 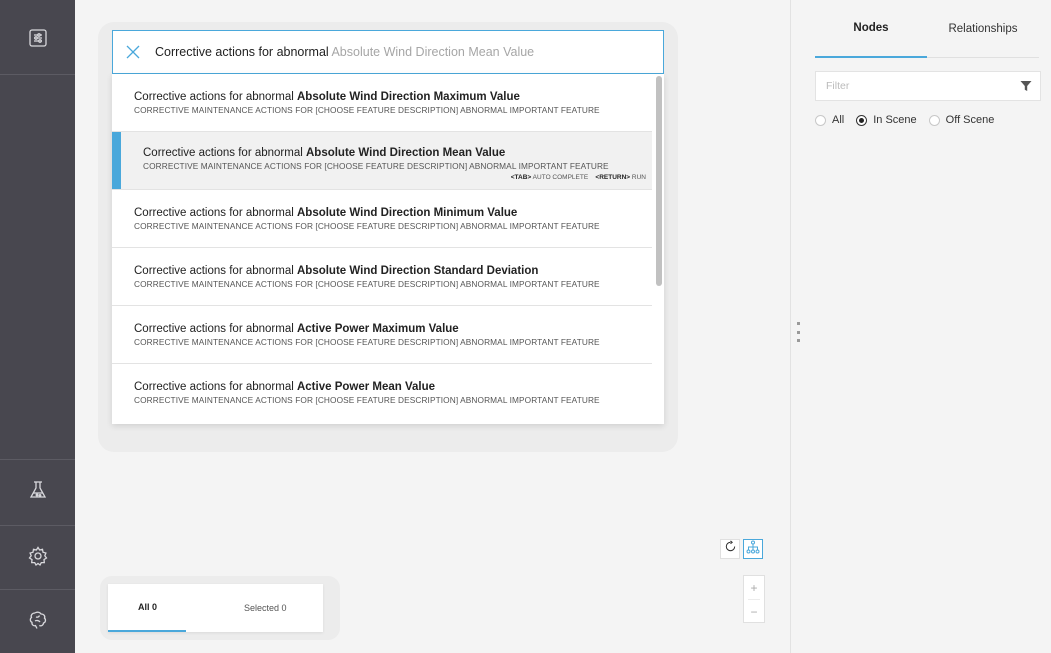 I want to click on flask-icon, so click(x=38, y=492).